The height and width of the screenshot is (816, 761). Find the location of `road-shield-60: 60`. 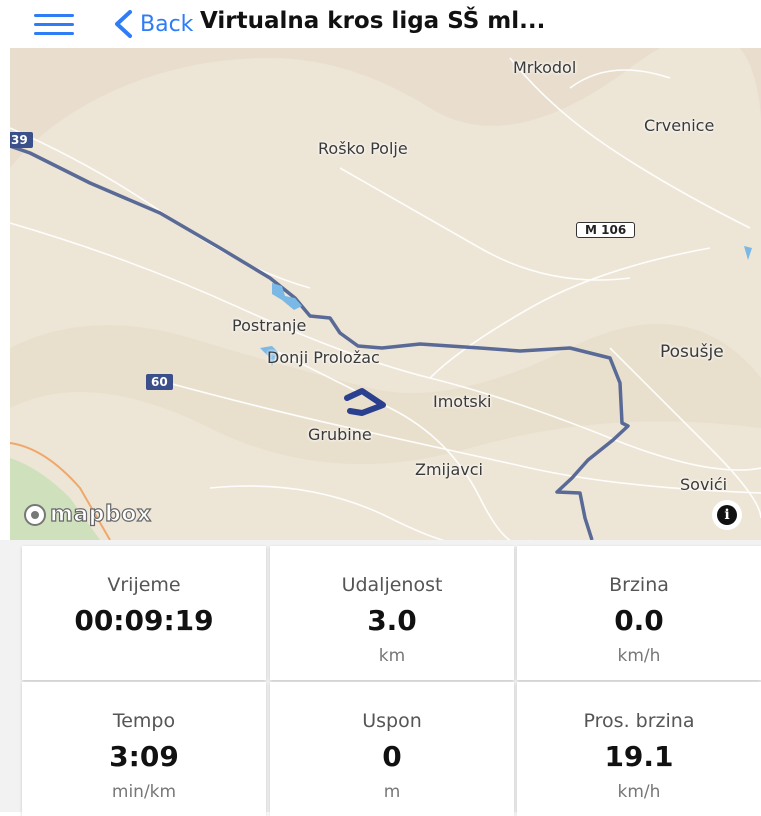

road-shield-60: 60 is located at coordinates (159, 382).